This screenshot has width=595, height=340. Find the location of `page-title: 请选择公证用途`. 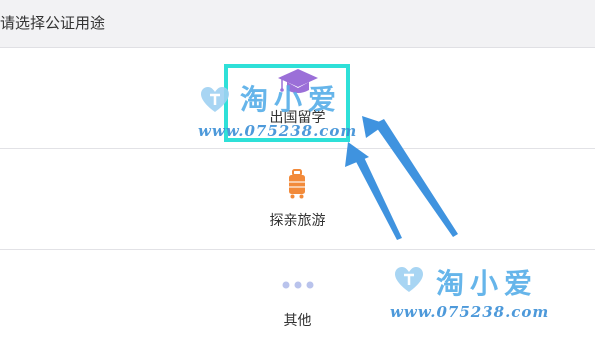

page-title: 请选择公证用途 is located at coordinates (53, 23).